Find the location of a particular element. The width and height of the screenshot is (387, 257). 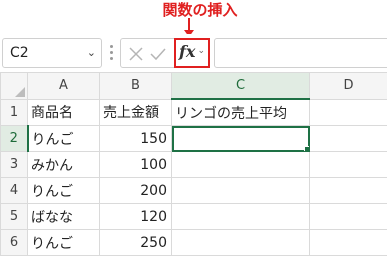

cell-b6: 250 is located at coordinates (135, 242).